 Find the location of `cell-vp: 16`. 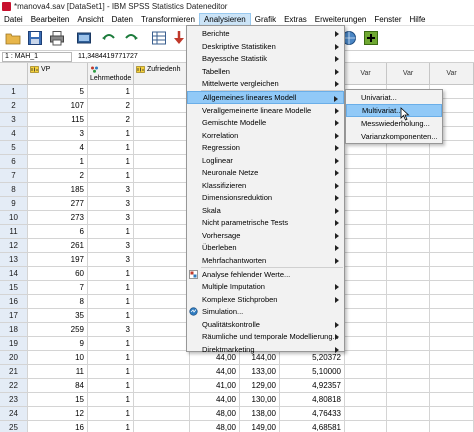

cell-vp: 16 is located at coordinates (58, 426).